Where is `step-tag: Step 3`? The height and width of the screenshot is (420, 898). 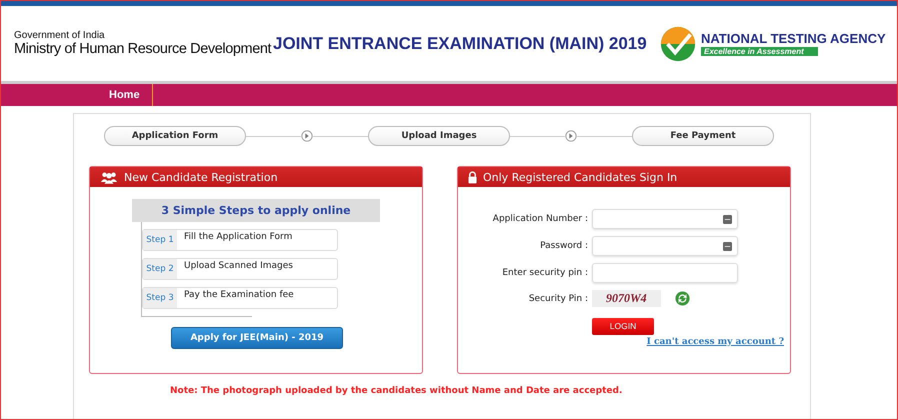 step-tag: Step 3 is located at coordinates (160, 298).